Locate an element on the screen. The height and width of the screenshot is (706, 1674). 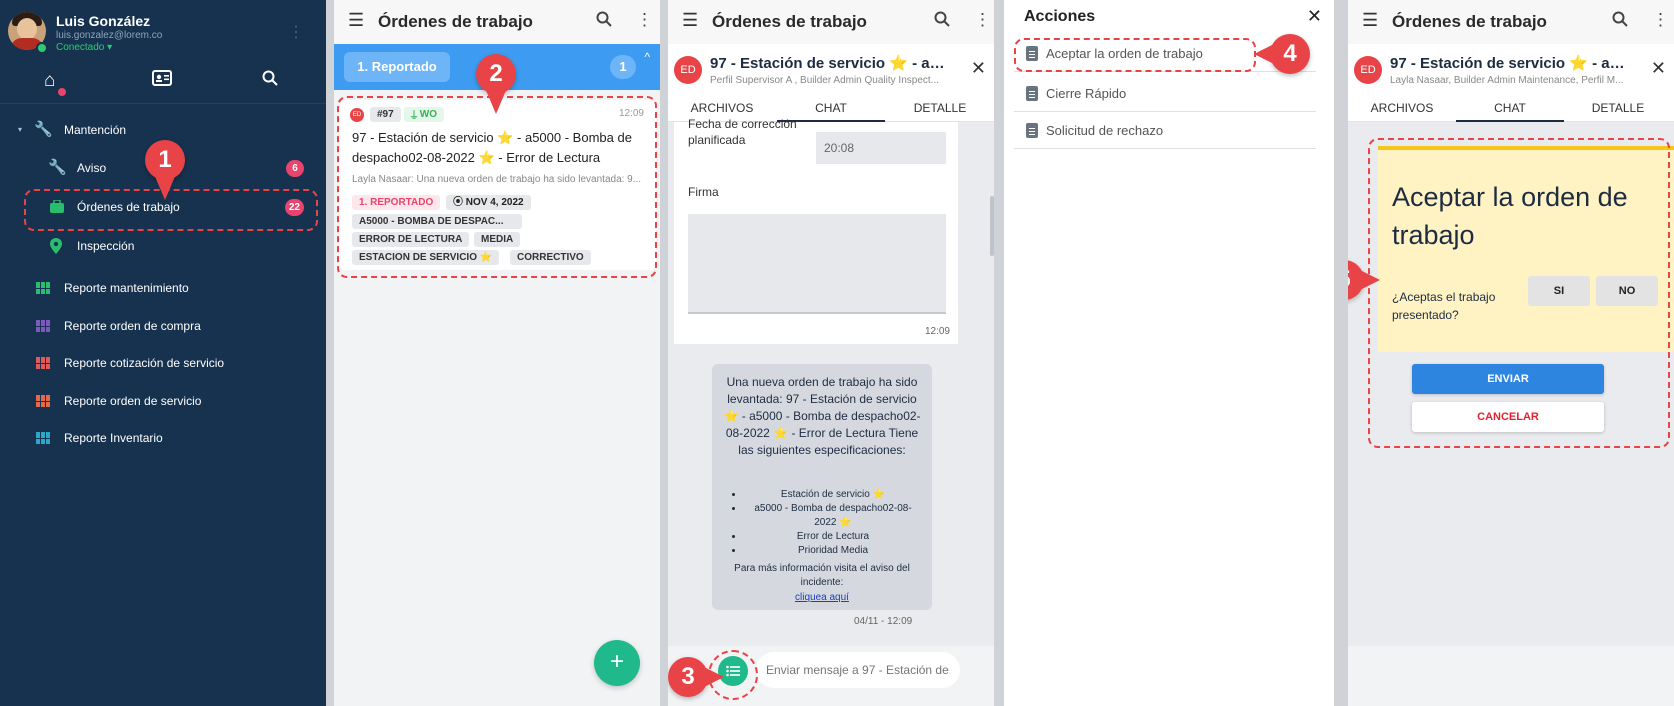
chevron-up-icon: ^ is located at coordinates (647, 57).